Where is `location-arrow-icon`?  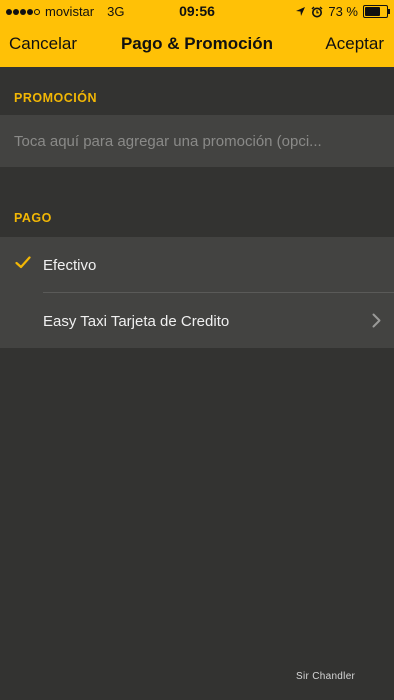 location-arrow-icon is located at coordinates (301, 11).